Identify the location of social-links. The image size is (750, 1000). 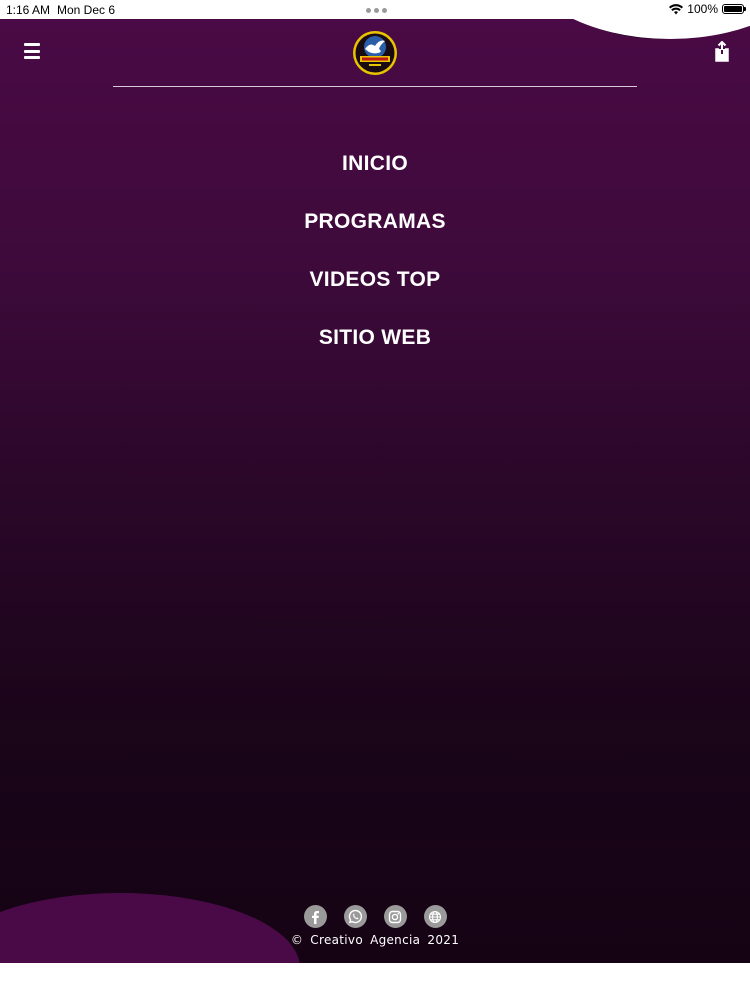
(375, 916).